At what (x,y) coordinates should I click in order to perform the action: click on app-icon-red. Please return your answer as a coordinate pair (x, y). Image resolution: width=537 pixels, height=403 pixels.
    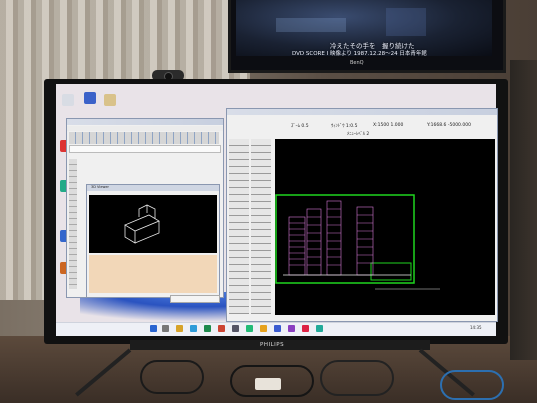
    Looking at the image, I should click on (221, 328).